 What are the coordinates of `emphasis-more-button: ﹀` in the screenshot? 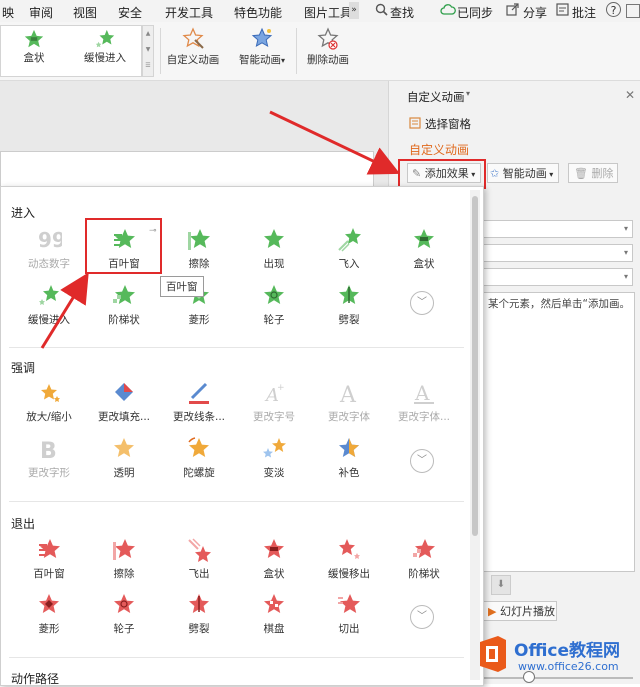 It's located at (422, 461).